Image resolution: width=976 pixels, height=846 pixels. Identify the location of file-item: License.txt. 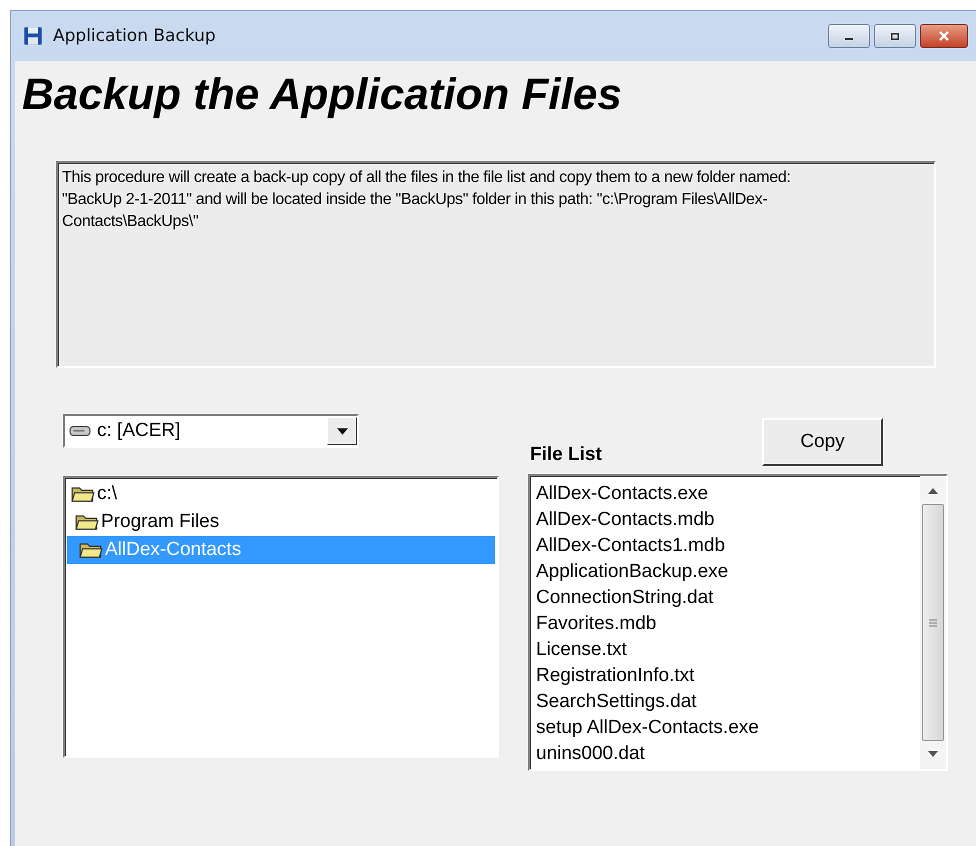
(725, 650).